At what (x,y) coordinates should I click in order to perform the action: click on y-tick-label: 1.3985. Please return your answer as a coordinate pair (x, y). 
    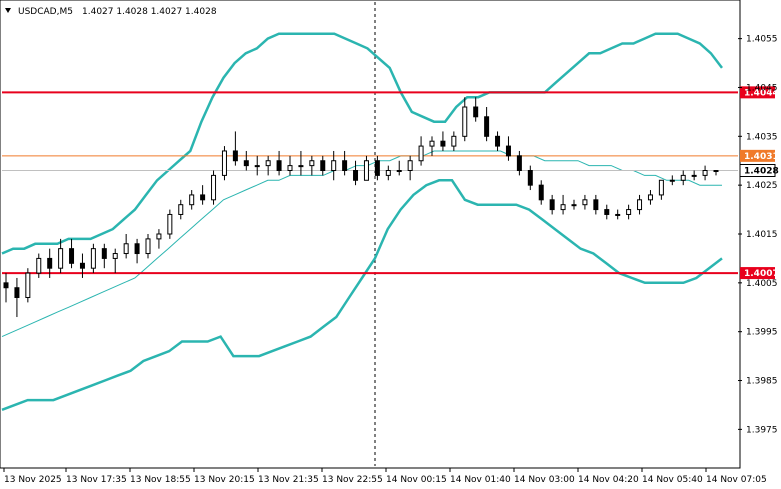
    Looking at the image, I should click on (762, 382).